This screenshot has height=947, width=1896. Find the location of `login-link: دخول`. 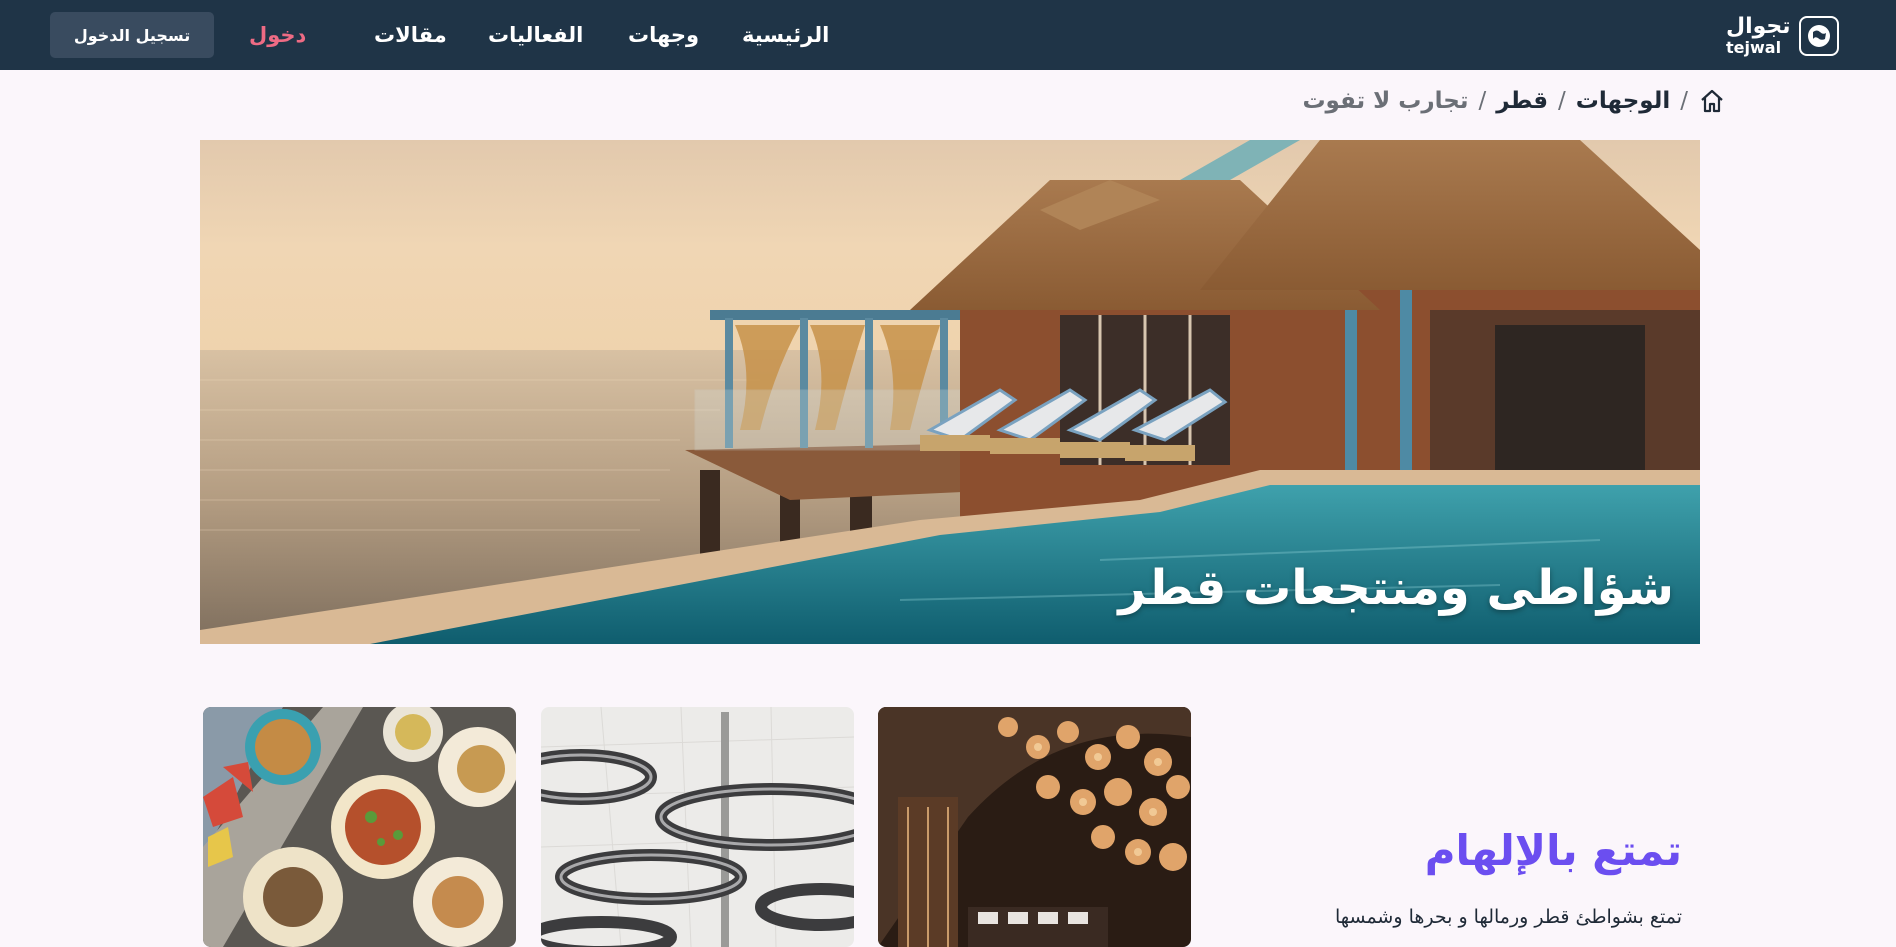

login-link: دخول is located at coordinates (277, 35).